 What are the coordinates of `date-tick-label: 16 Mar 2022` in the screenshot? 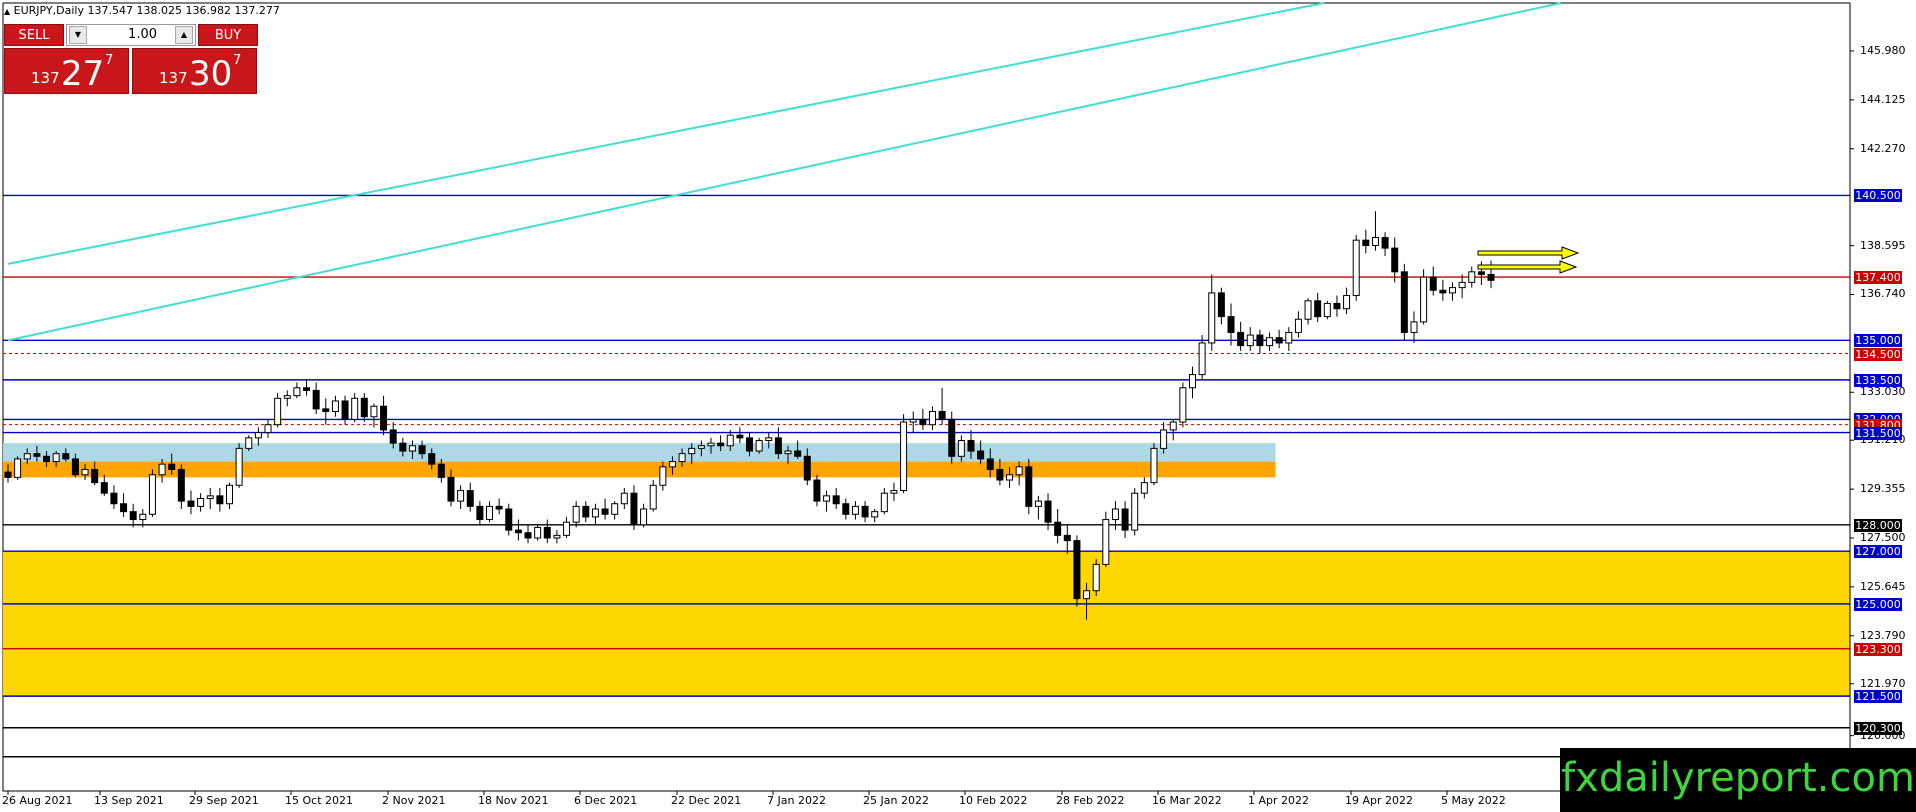 It's located at (1187, 800).